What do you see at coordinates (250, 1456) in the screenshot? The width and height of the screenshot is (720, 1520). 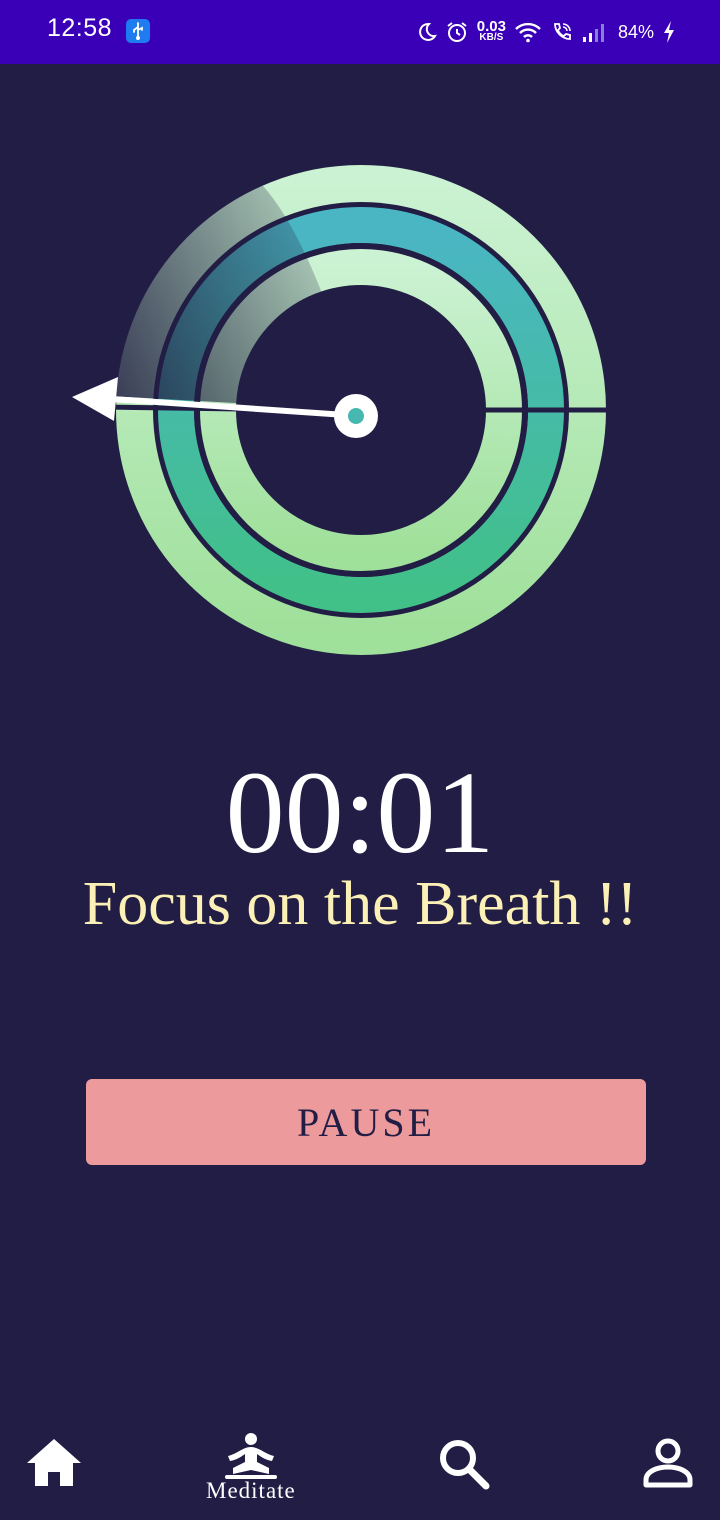 I see `meditate-icon` at bounding box center [250, 1456].